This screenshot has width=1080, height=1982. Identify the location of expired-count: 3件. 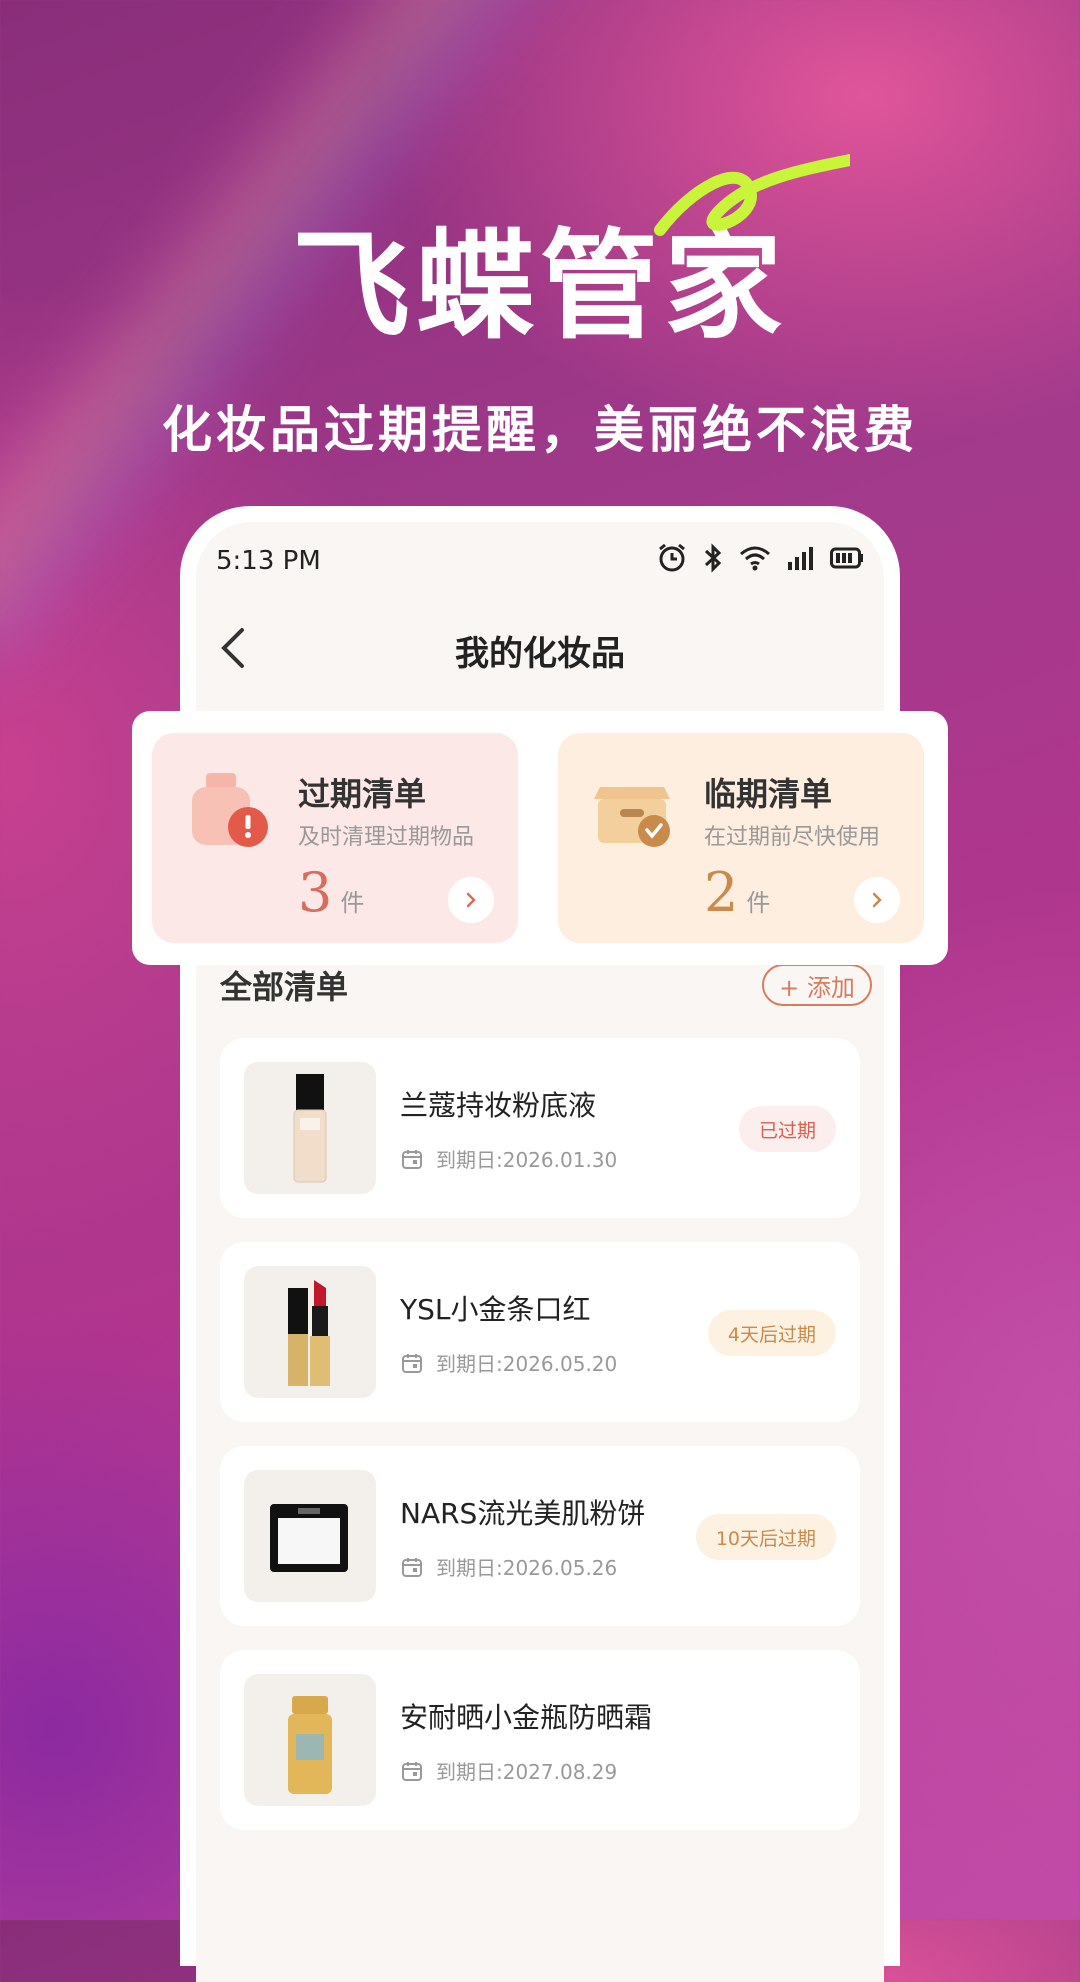
(331, 892).